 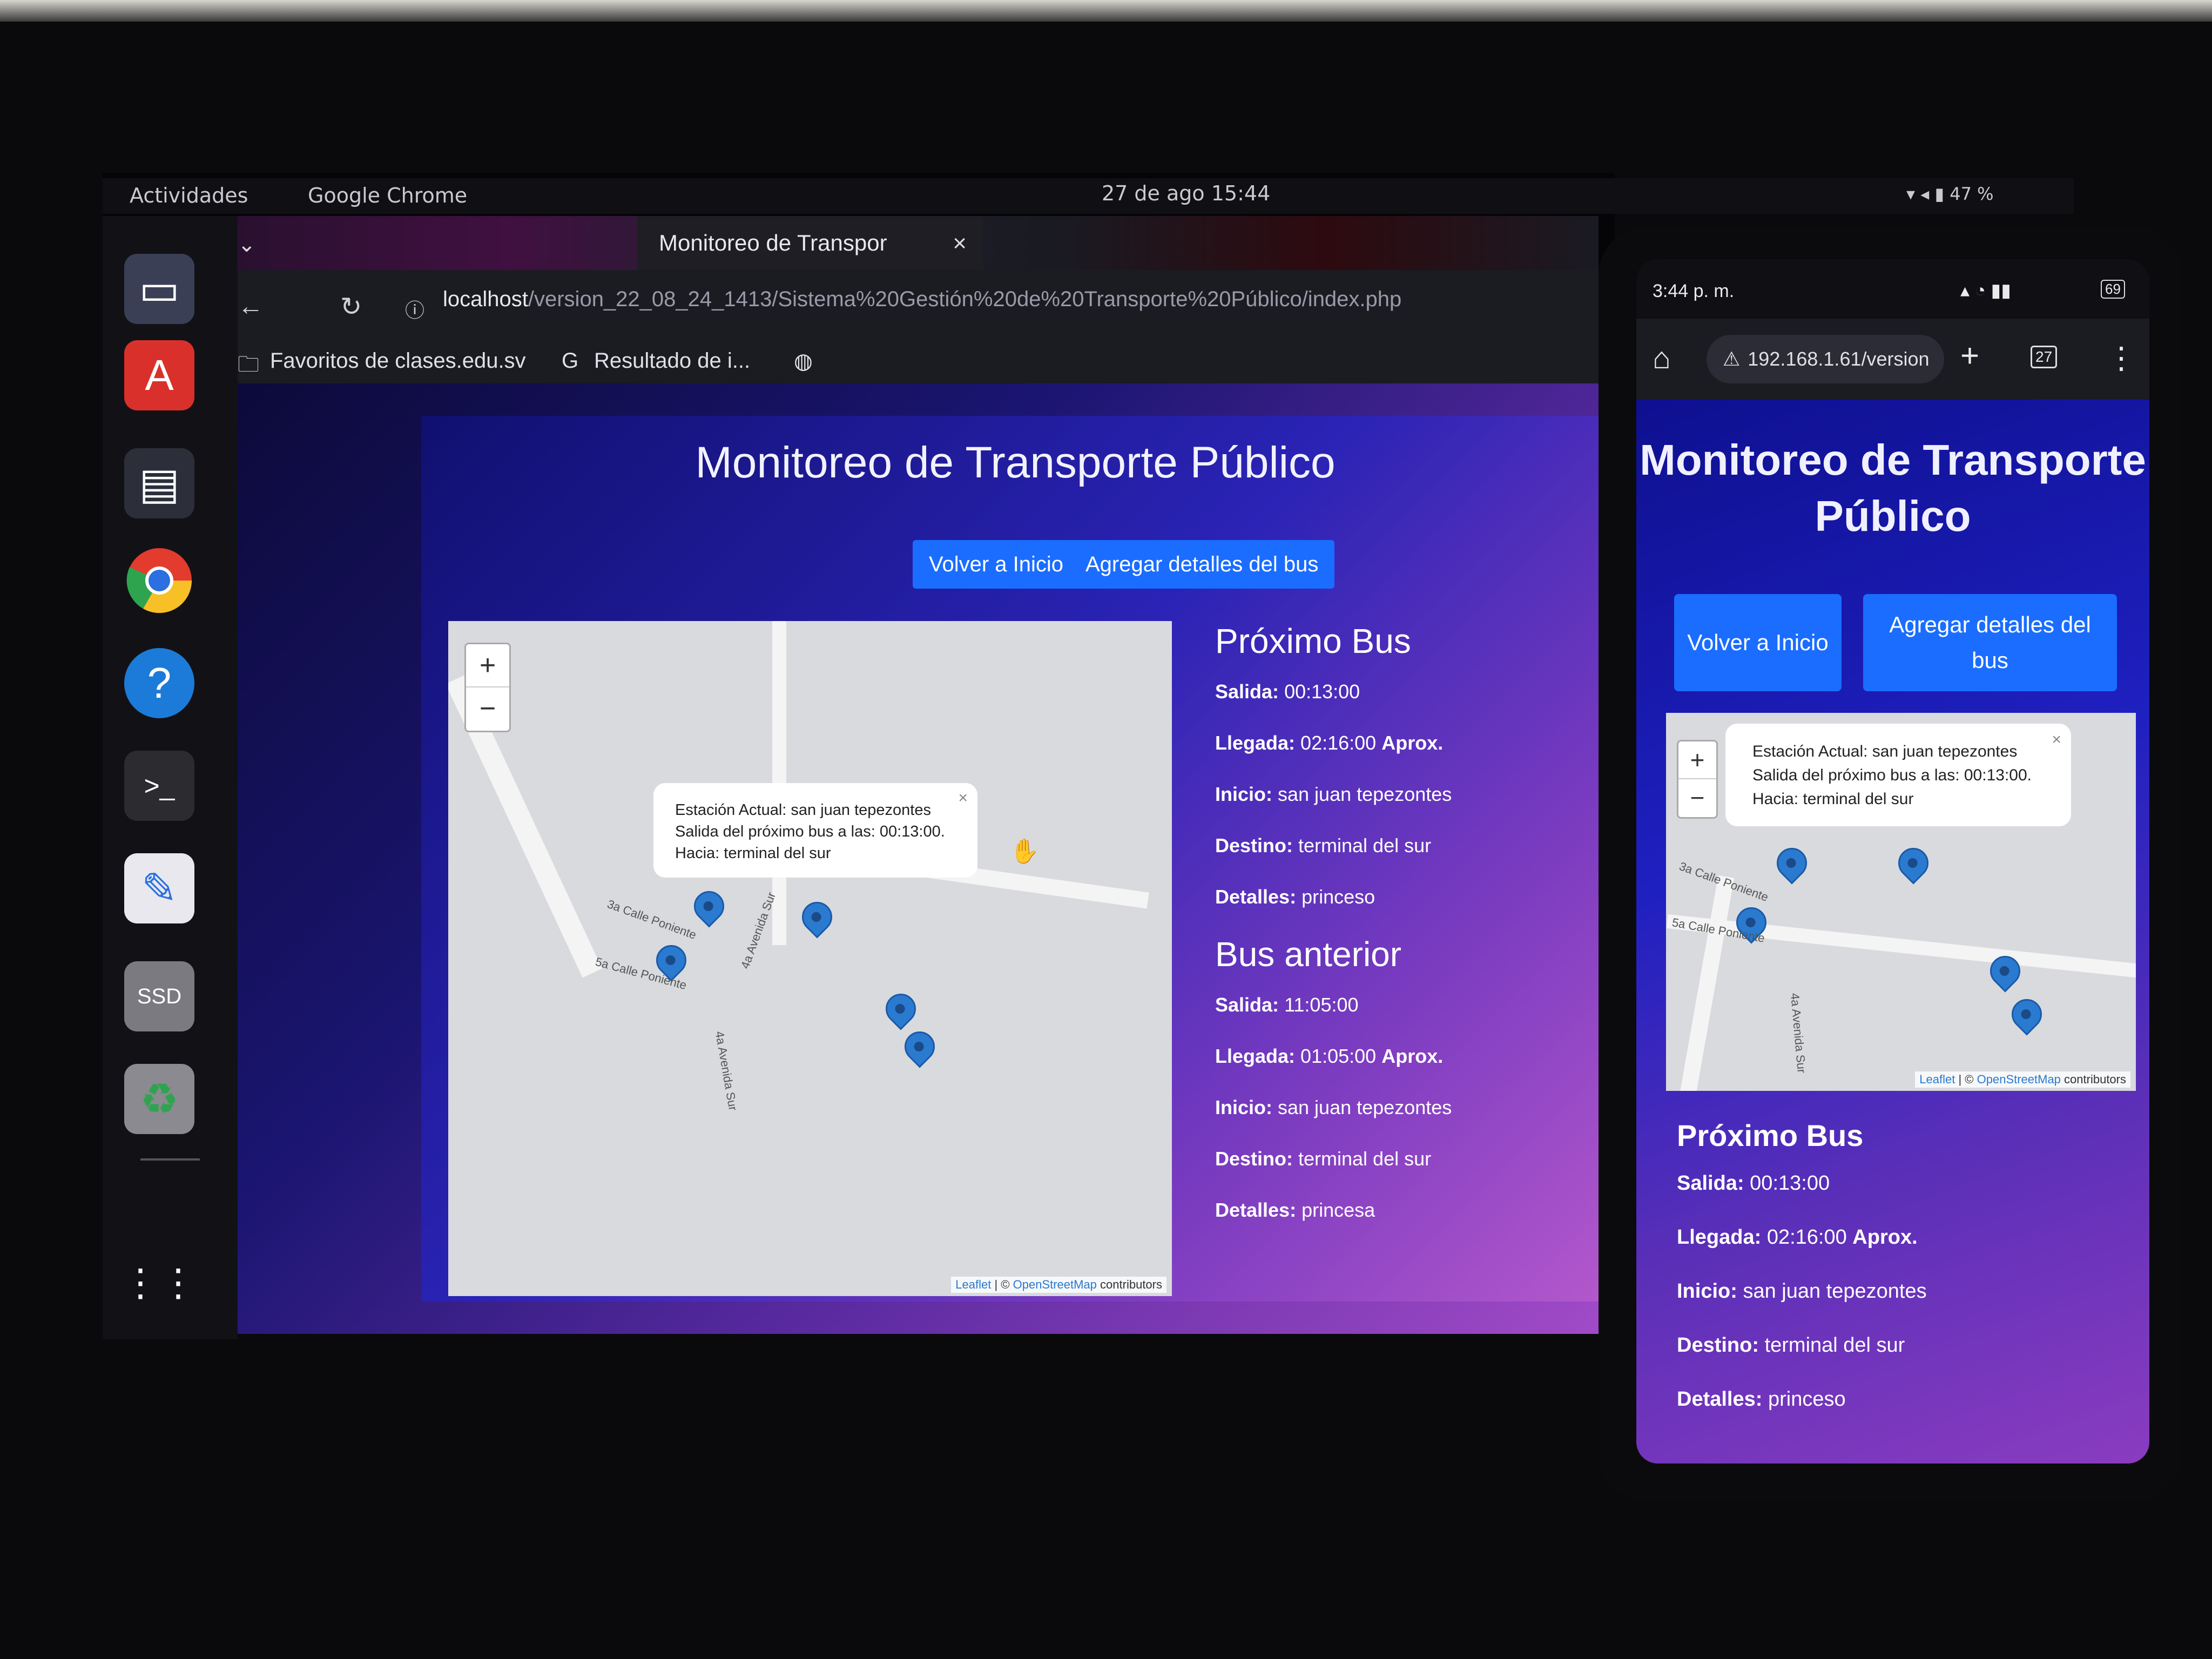 I want to click on value: 01:05:00, so click(x=1338, y=1056).